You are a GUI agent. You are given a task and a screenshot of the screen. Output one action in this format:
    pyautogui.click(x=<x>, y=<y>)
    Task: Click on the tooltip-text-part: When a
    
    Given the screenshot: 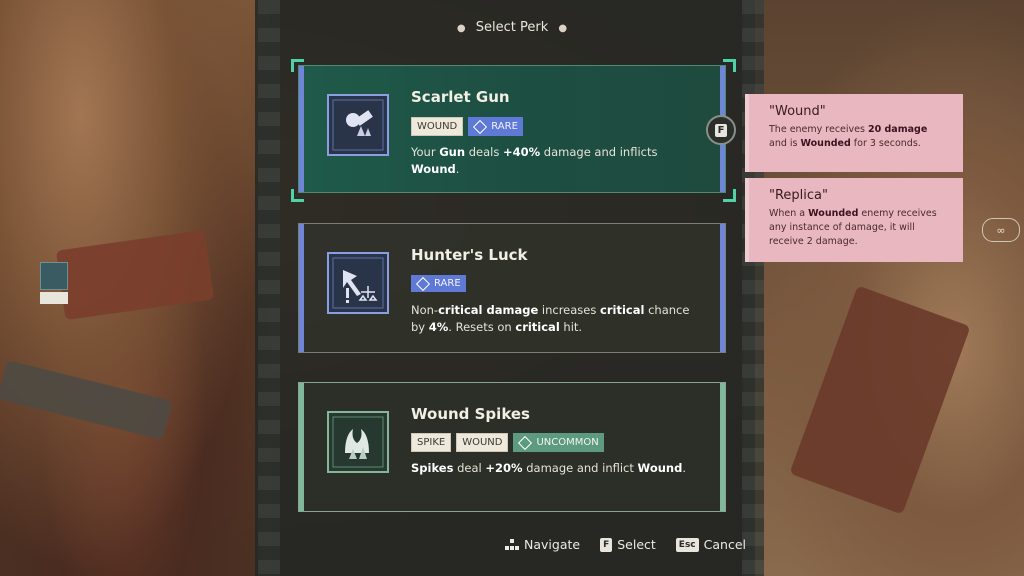 What is the action you would take?
    pyautogui.click(x=789, y=213)
    